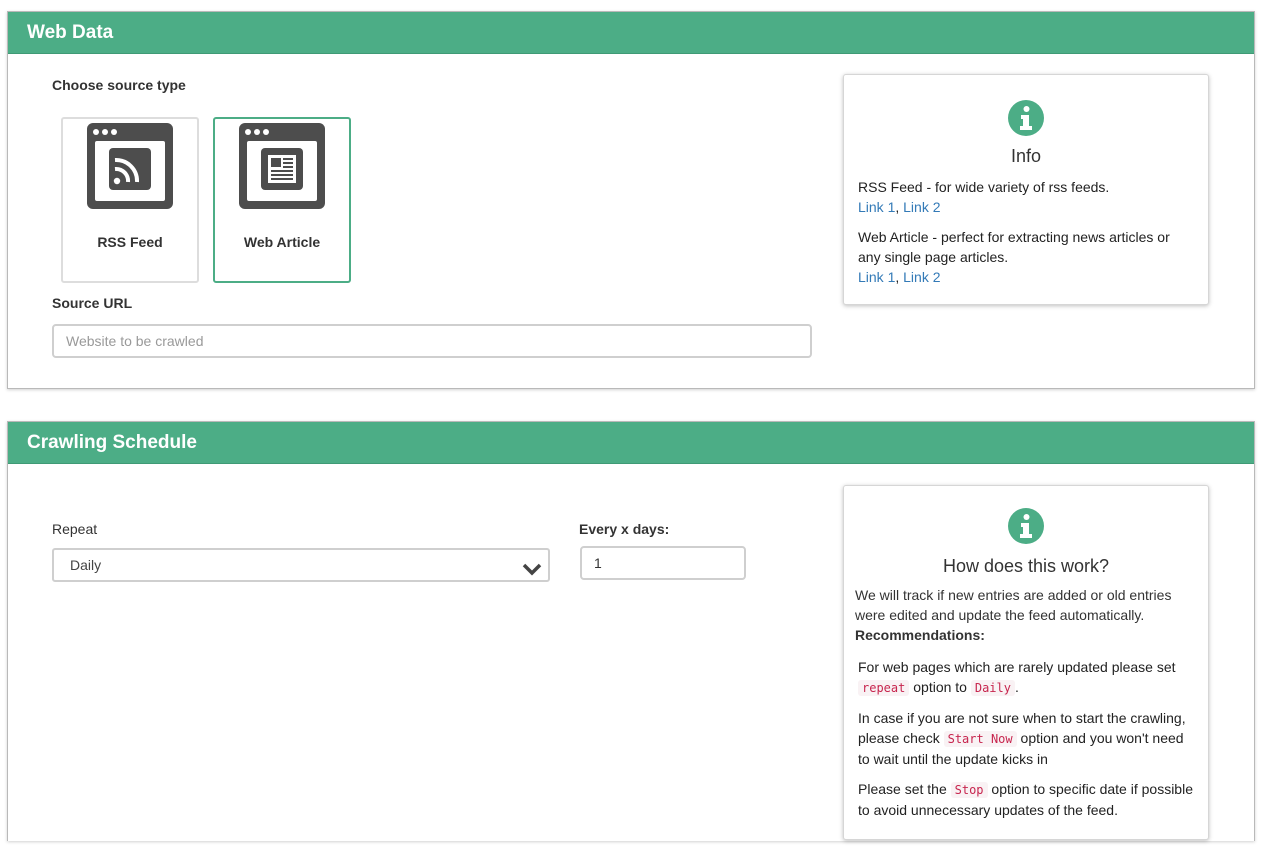  What do you see at coordinates (92, 303) in the screenshot?
I see `source-url-label: Source URL` at bounding box center [92, 303].